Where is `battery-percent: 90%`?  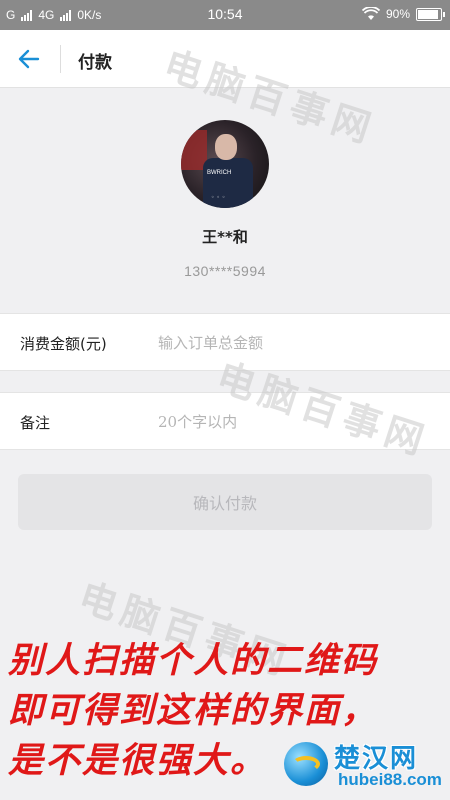
battery-percent: 90% is located at coordinates (397, 14).